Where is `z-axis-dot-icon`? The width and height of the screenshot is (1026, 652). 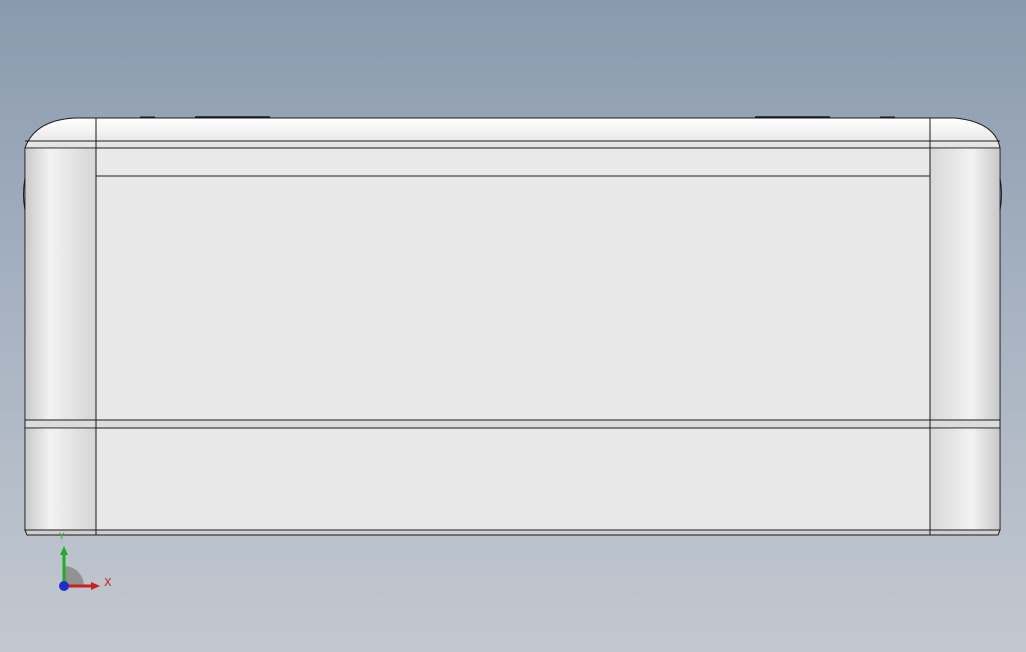 z-axis-dot-icon is located at coordinates (64, 586).